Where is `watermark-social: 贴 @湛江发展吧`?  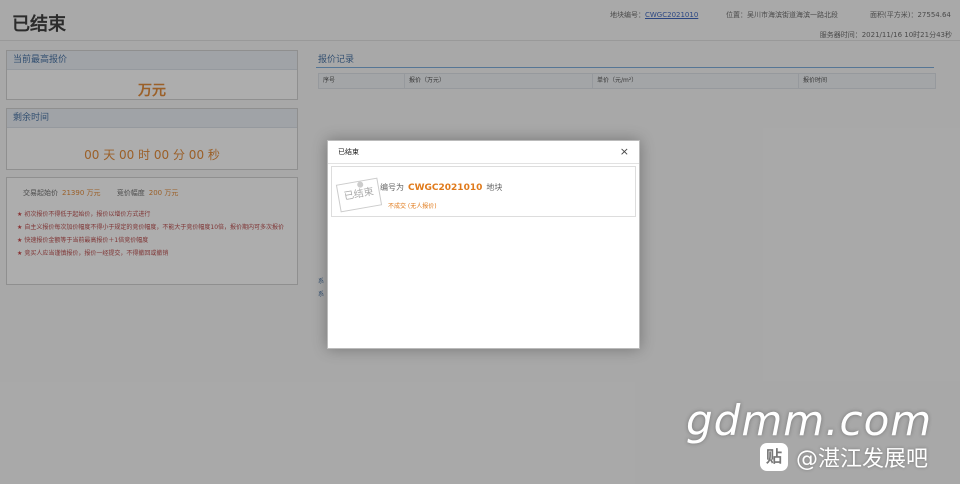 watermark-social: 贴 @湛江发展吧 is located at coordinates (844, 457).